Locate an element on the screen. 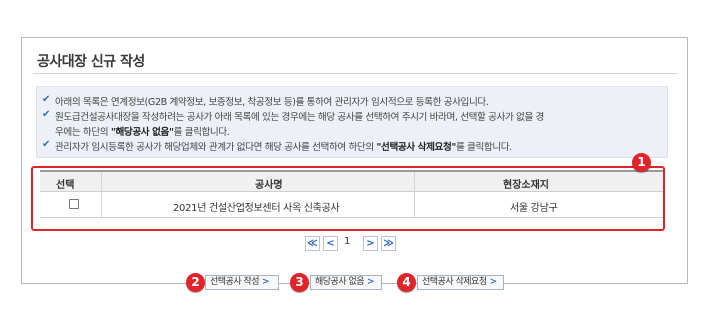 The height and width of the screenshot is (318, 717). next-page-button: > is located at coordinates (370, 243).